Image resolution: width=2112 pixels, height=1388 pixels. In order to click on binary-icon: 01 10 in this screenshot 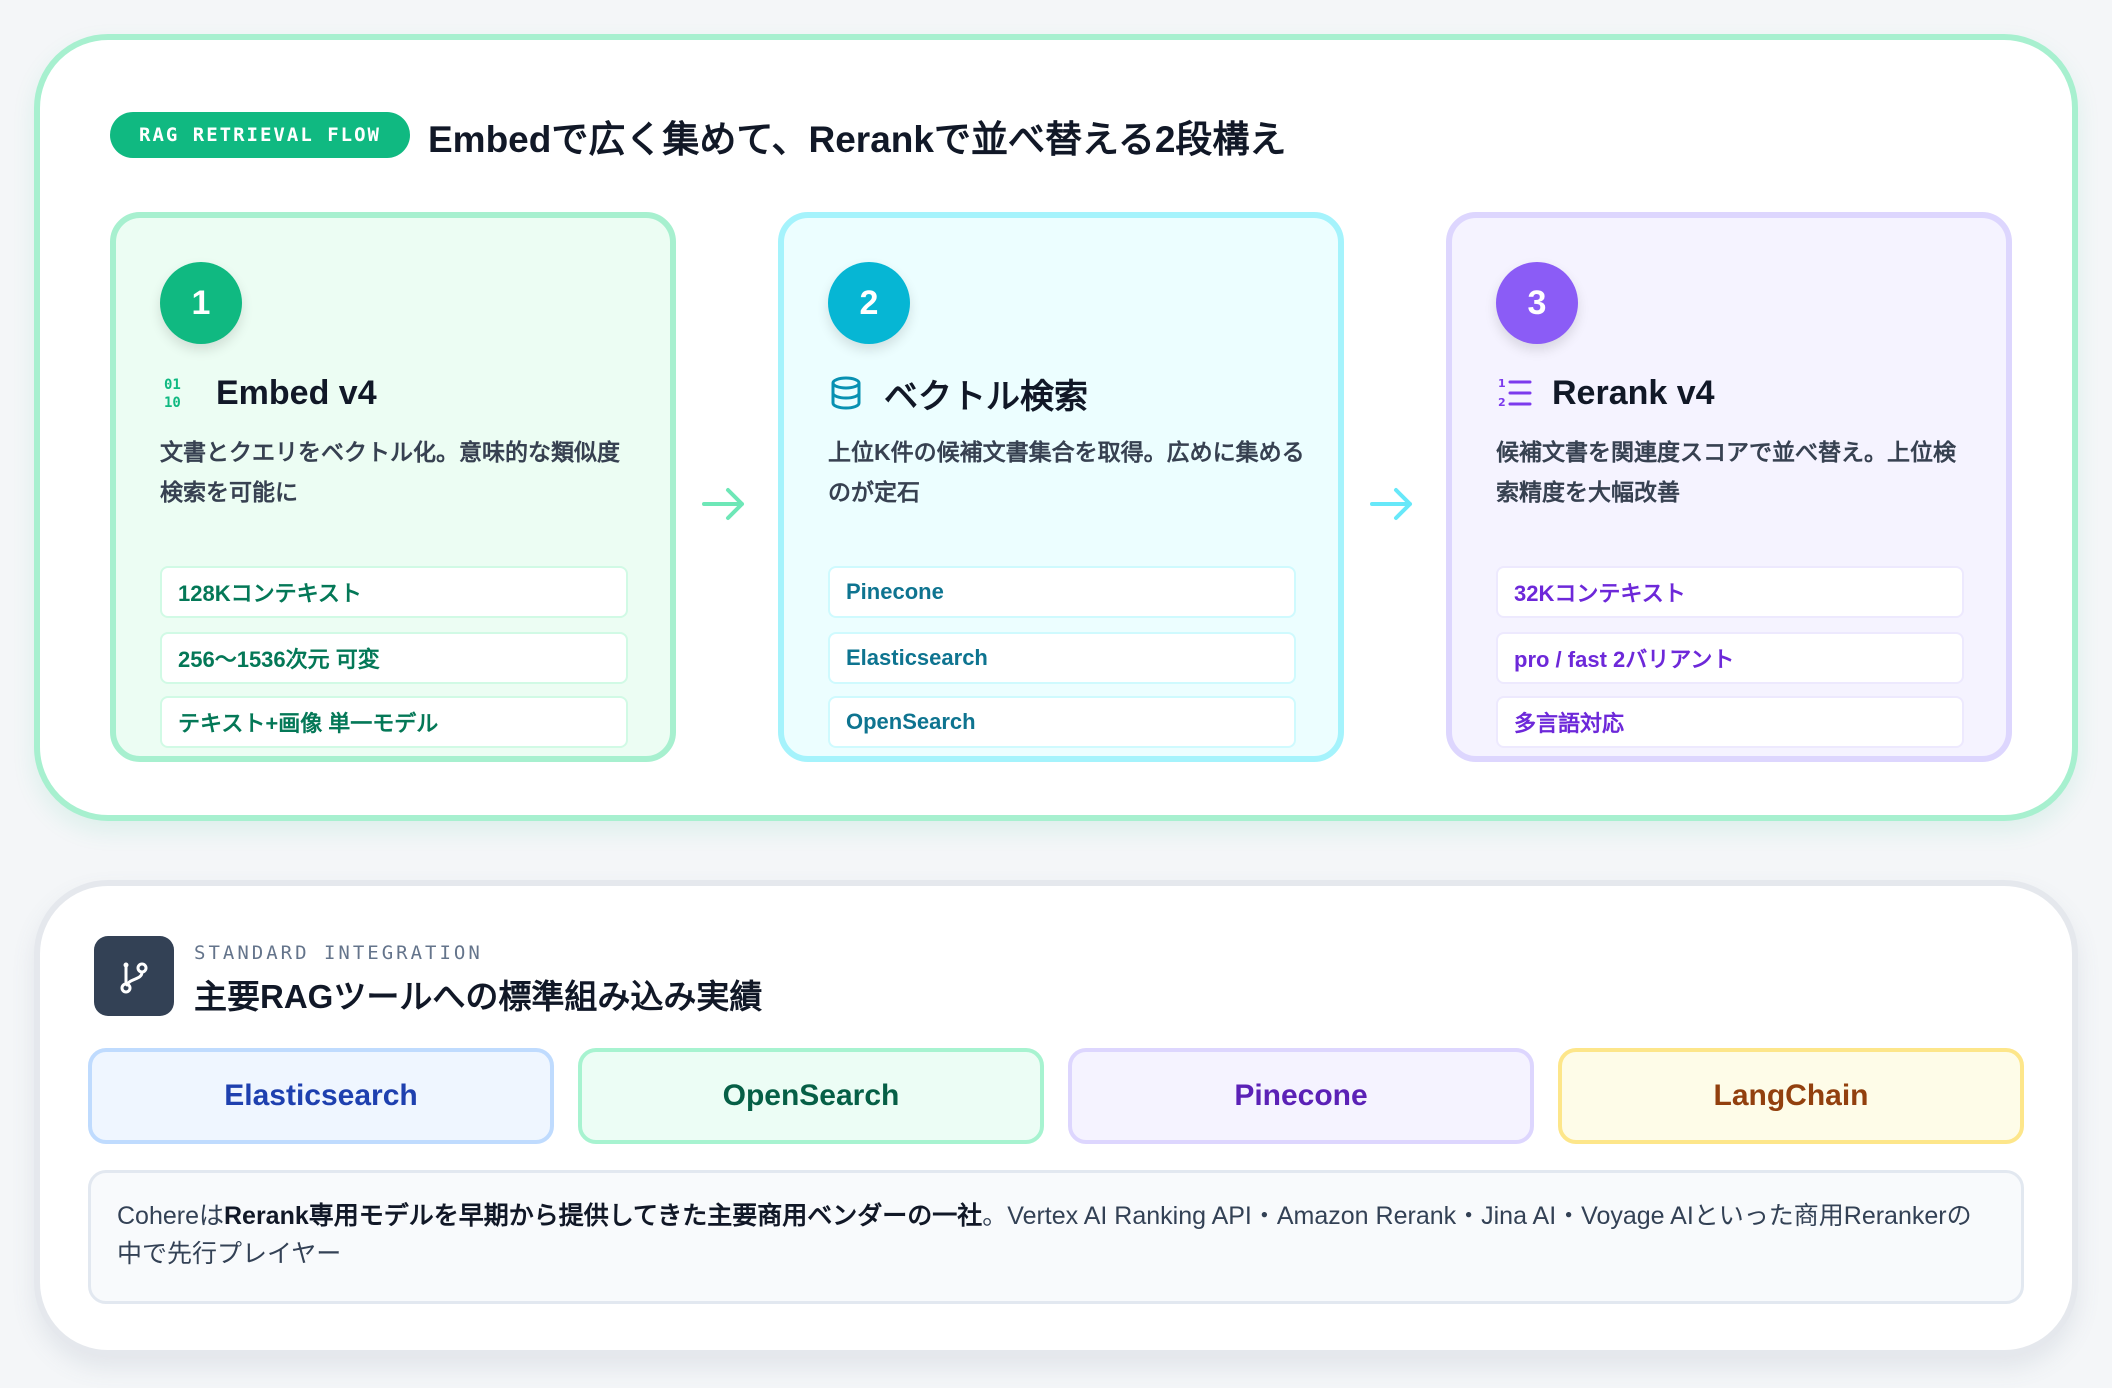, I will do `click(178, 393)`.